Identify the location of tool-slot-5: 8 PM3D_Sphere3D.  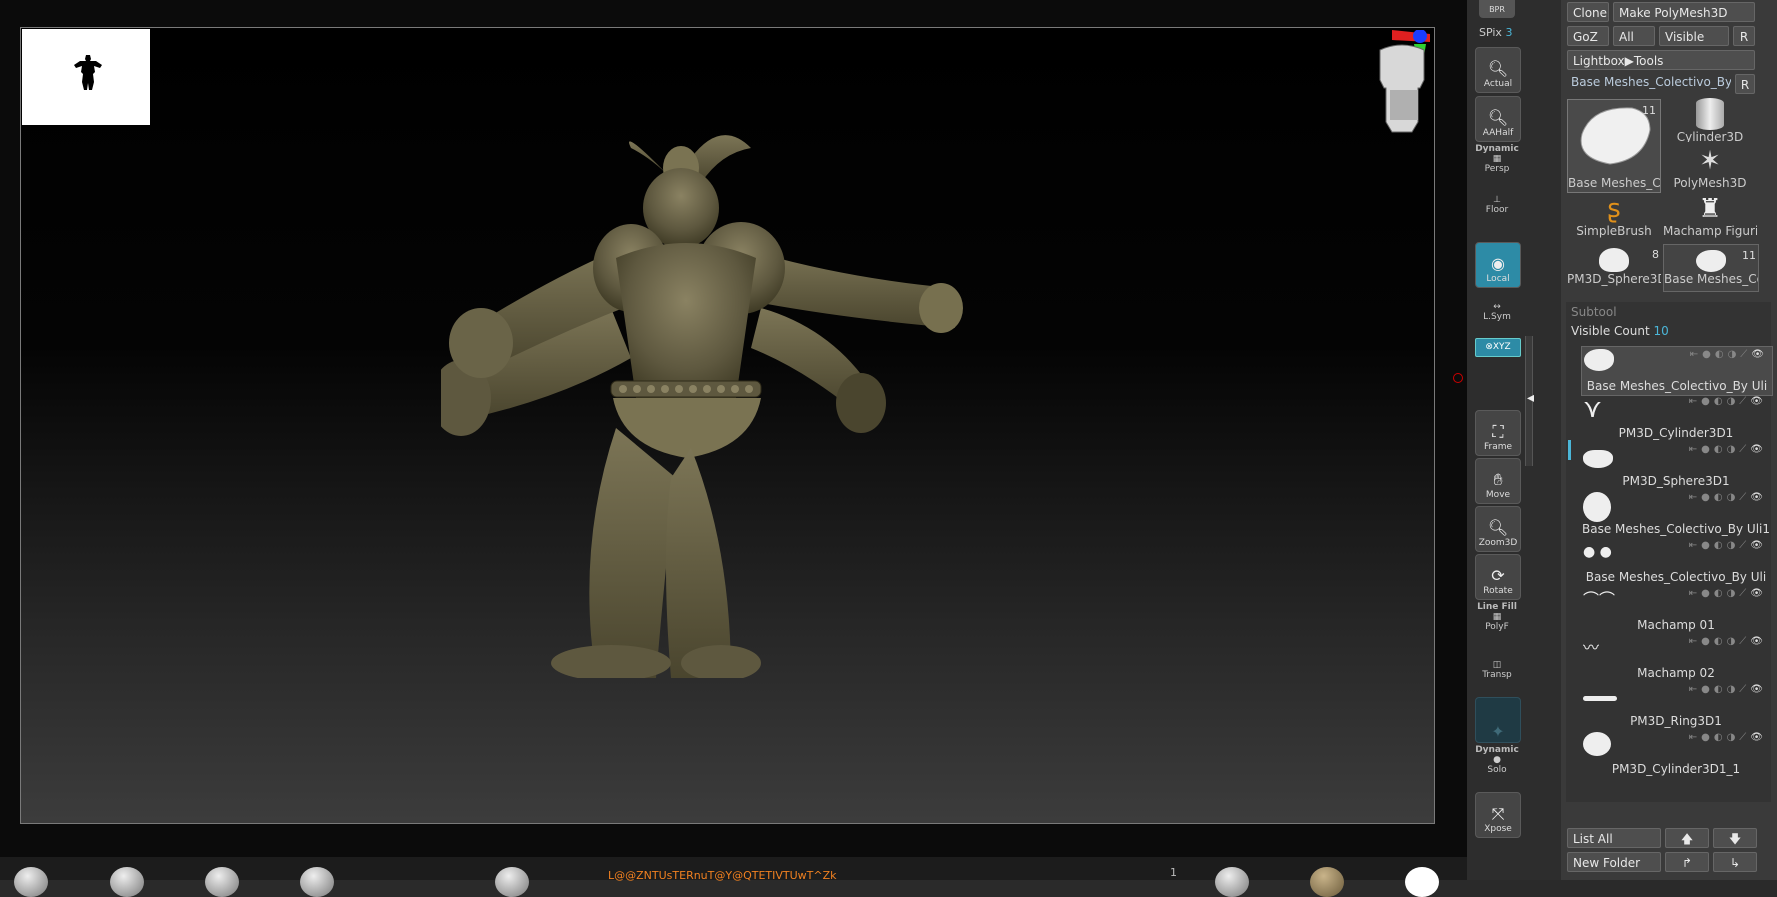
(1614, 267).